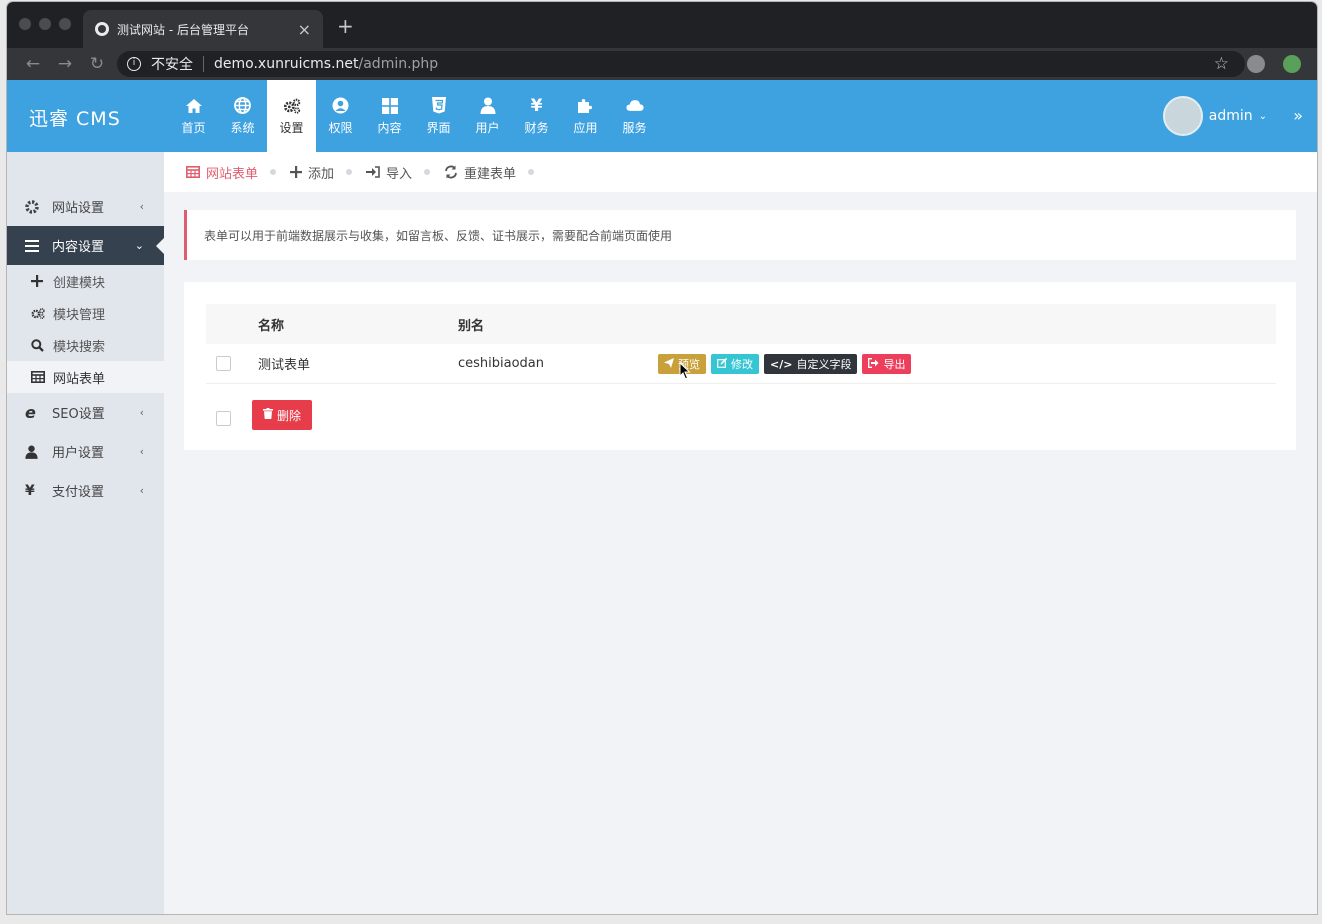 The width and height of the screenshot is (1322, 924). What do you see at coordinates (669, 364) in the screenshot?
I see `send-icon` at bounding box center [669, 364].